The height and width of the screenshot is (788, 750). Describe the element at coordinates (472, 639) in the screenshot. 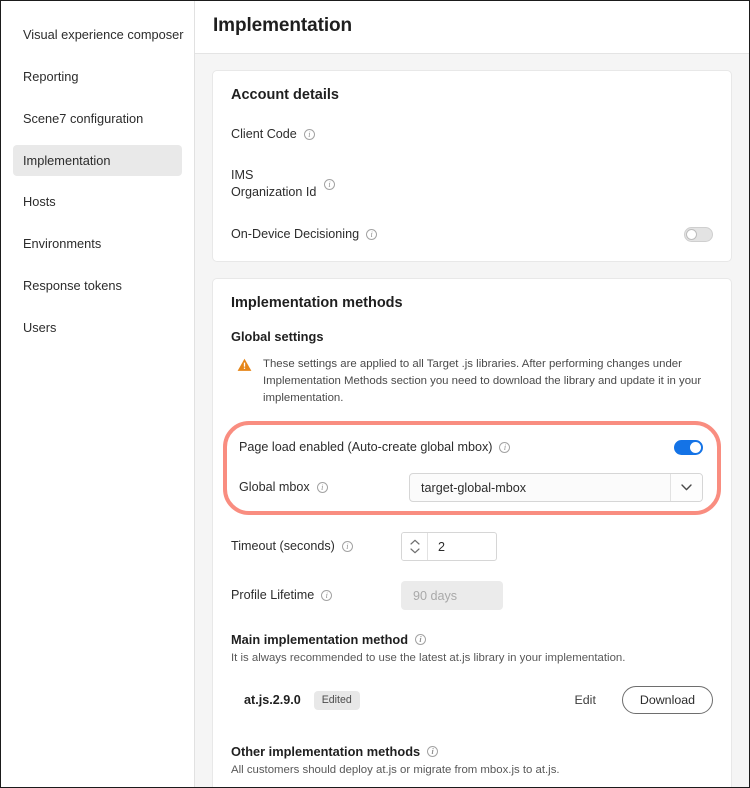

I see `main-implementation-method-heading: Main implementation method i` at that location.